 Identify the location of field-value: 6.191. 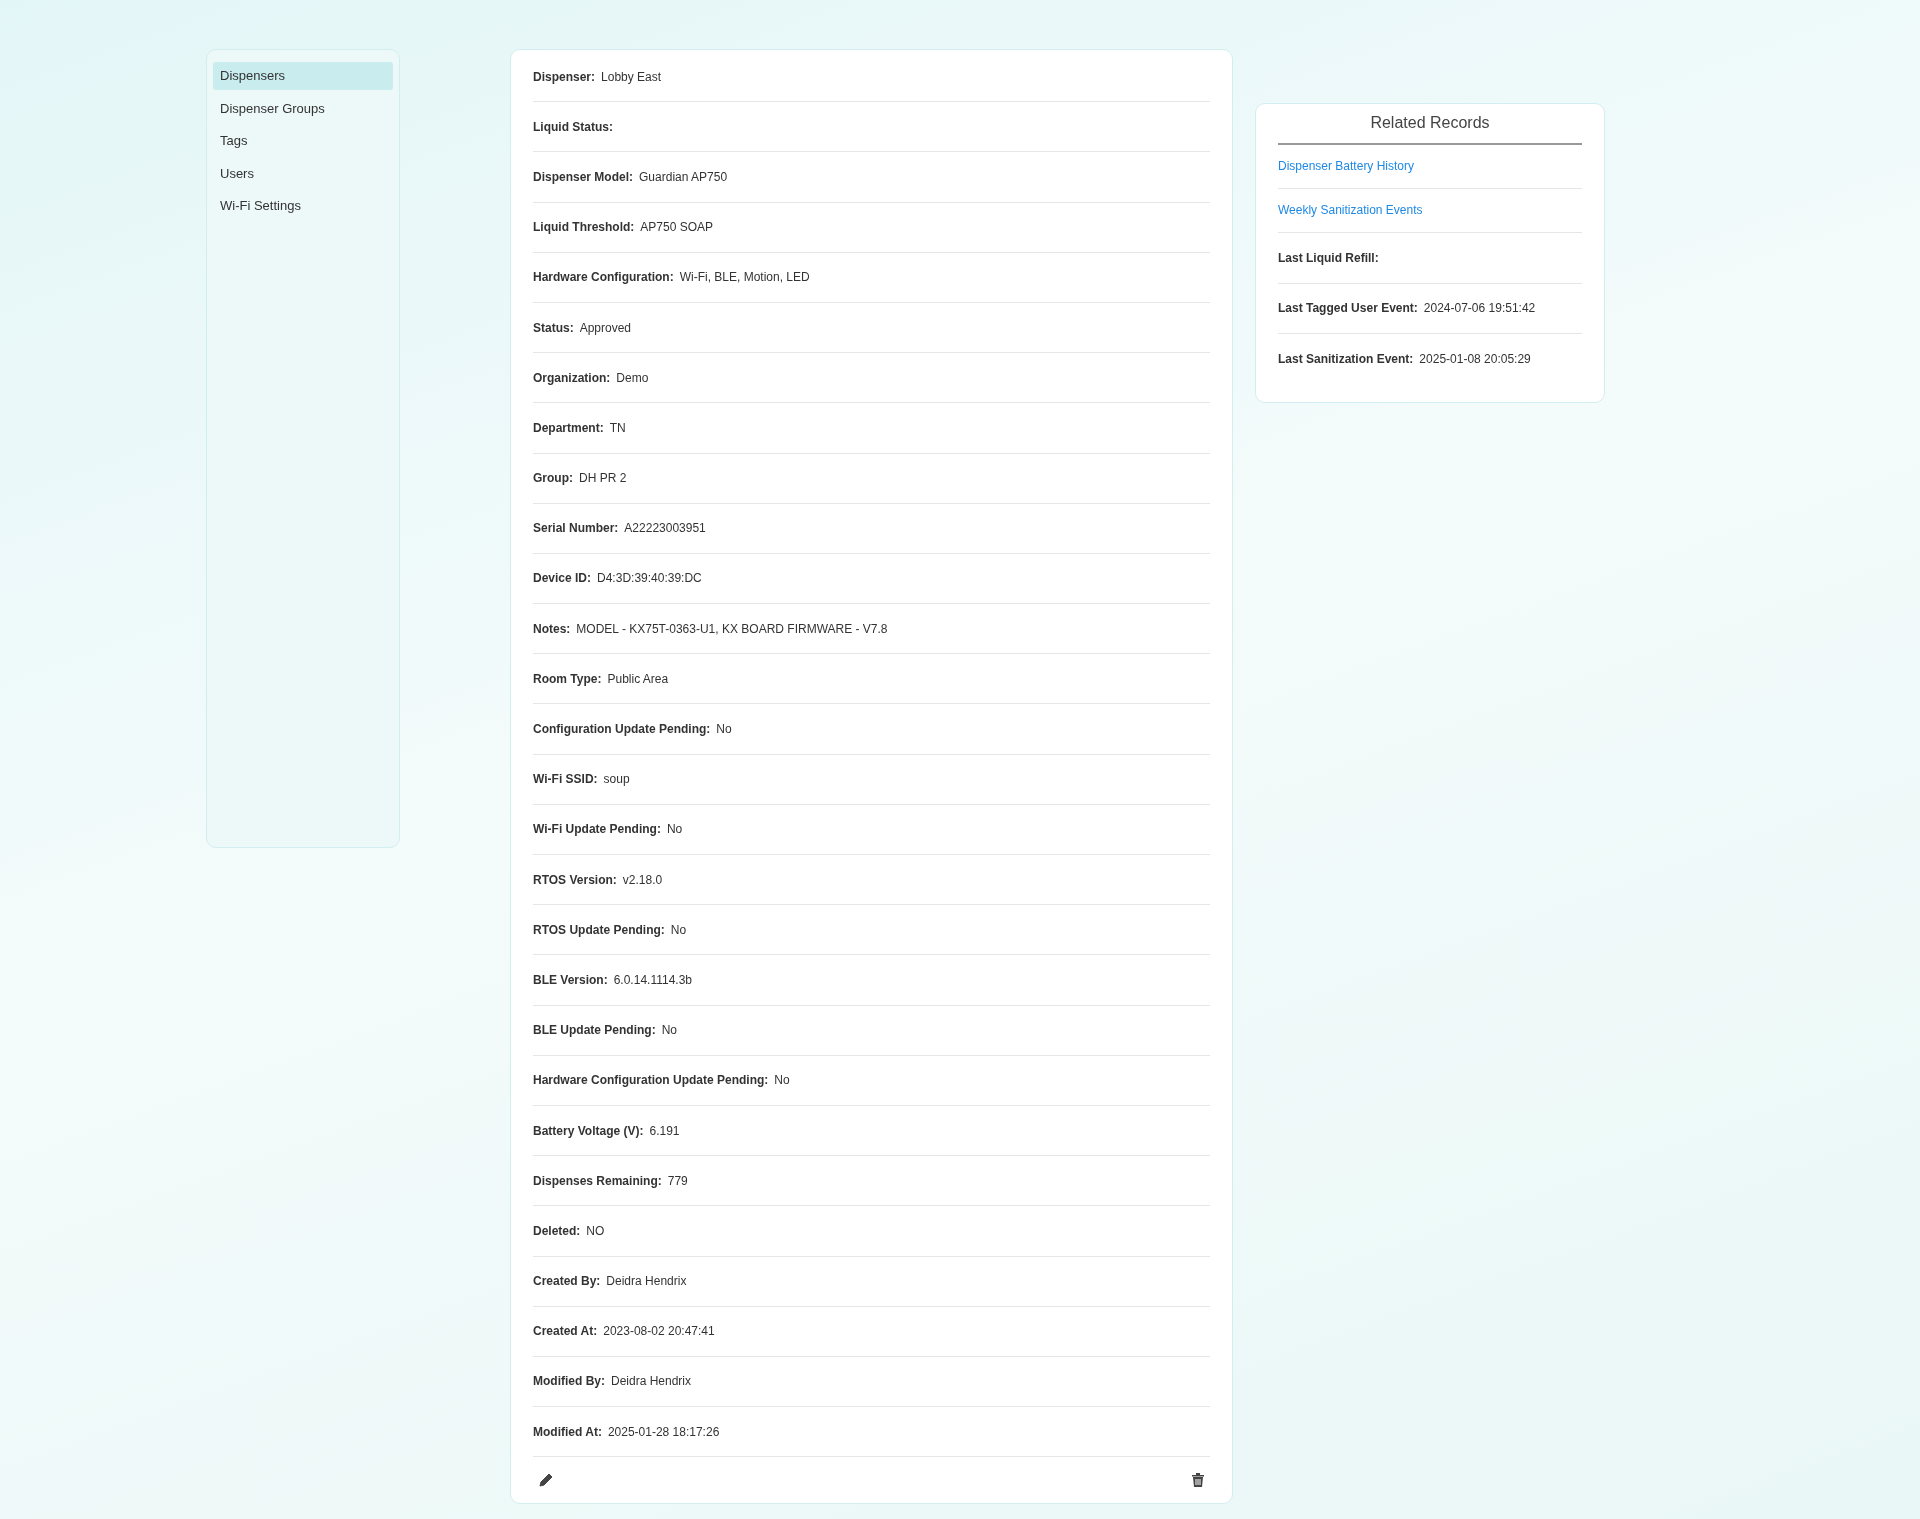
(664, 1130).